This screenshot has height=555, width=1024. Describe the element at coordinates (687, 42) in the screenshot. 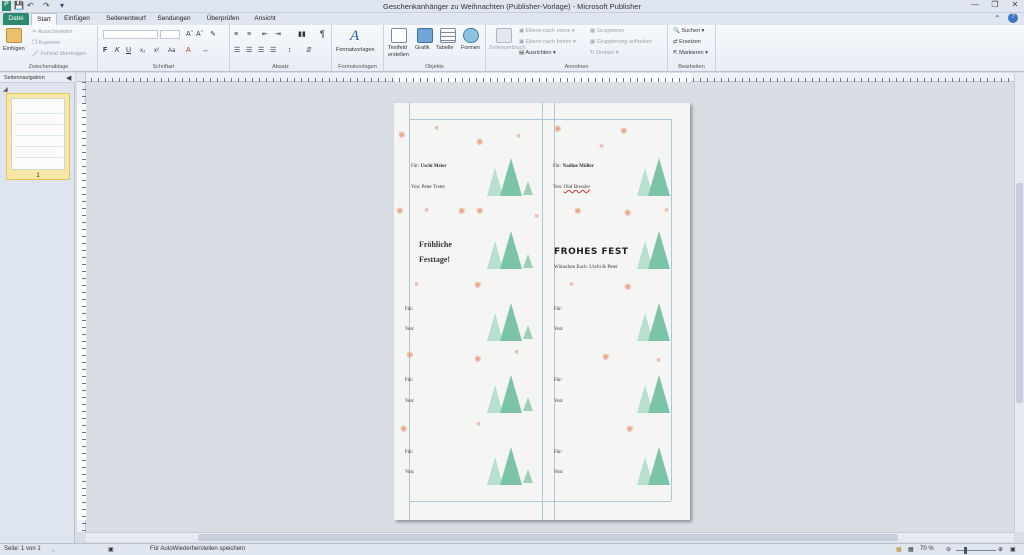

I see `replace-button: ⇄ Ersetzen` at that location.